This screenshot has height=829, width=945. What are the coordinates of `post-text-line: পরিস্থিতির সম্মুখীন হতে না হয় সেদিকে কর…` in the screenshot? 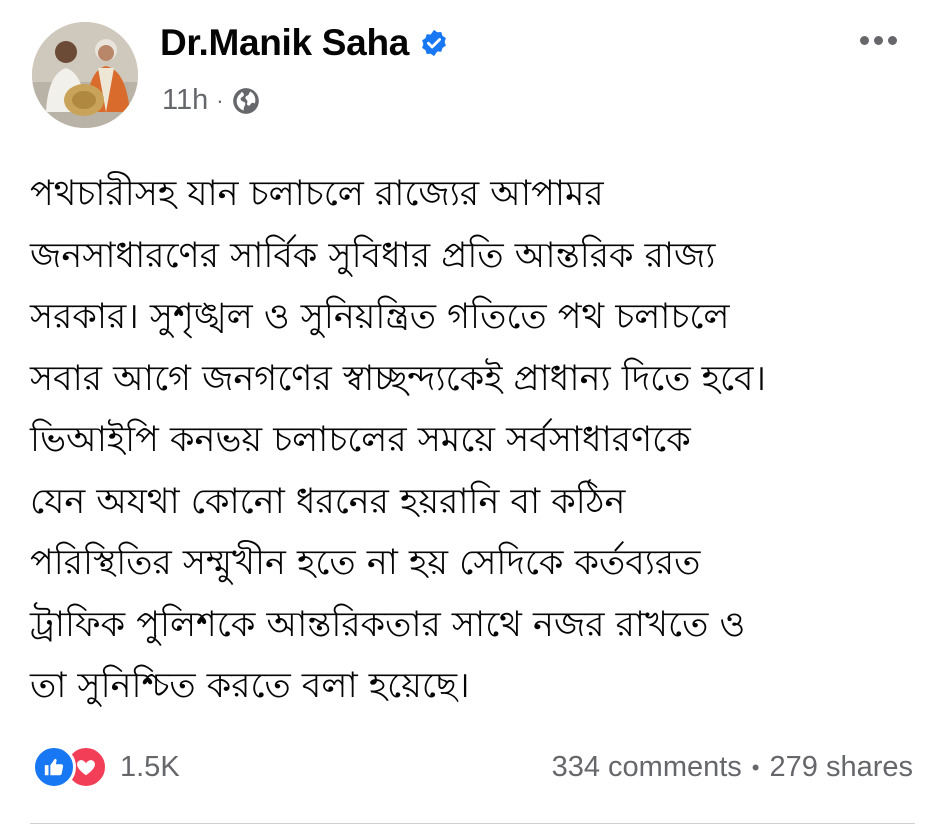 It's located at (365, 563).